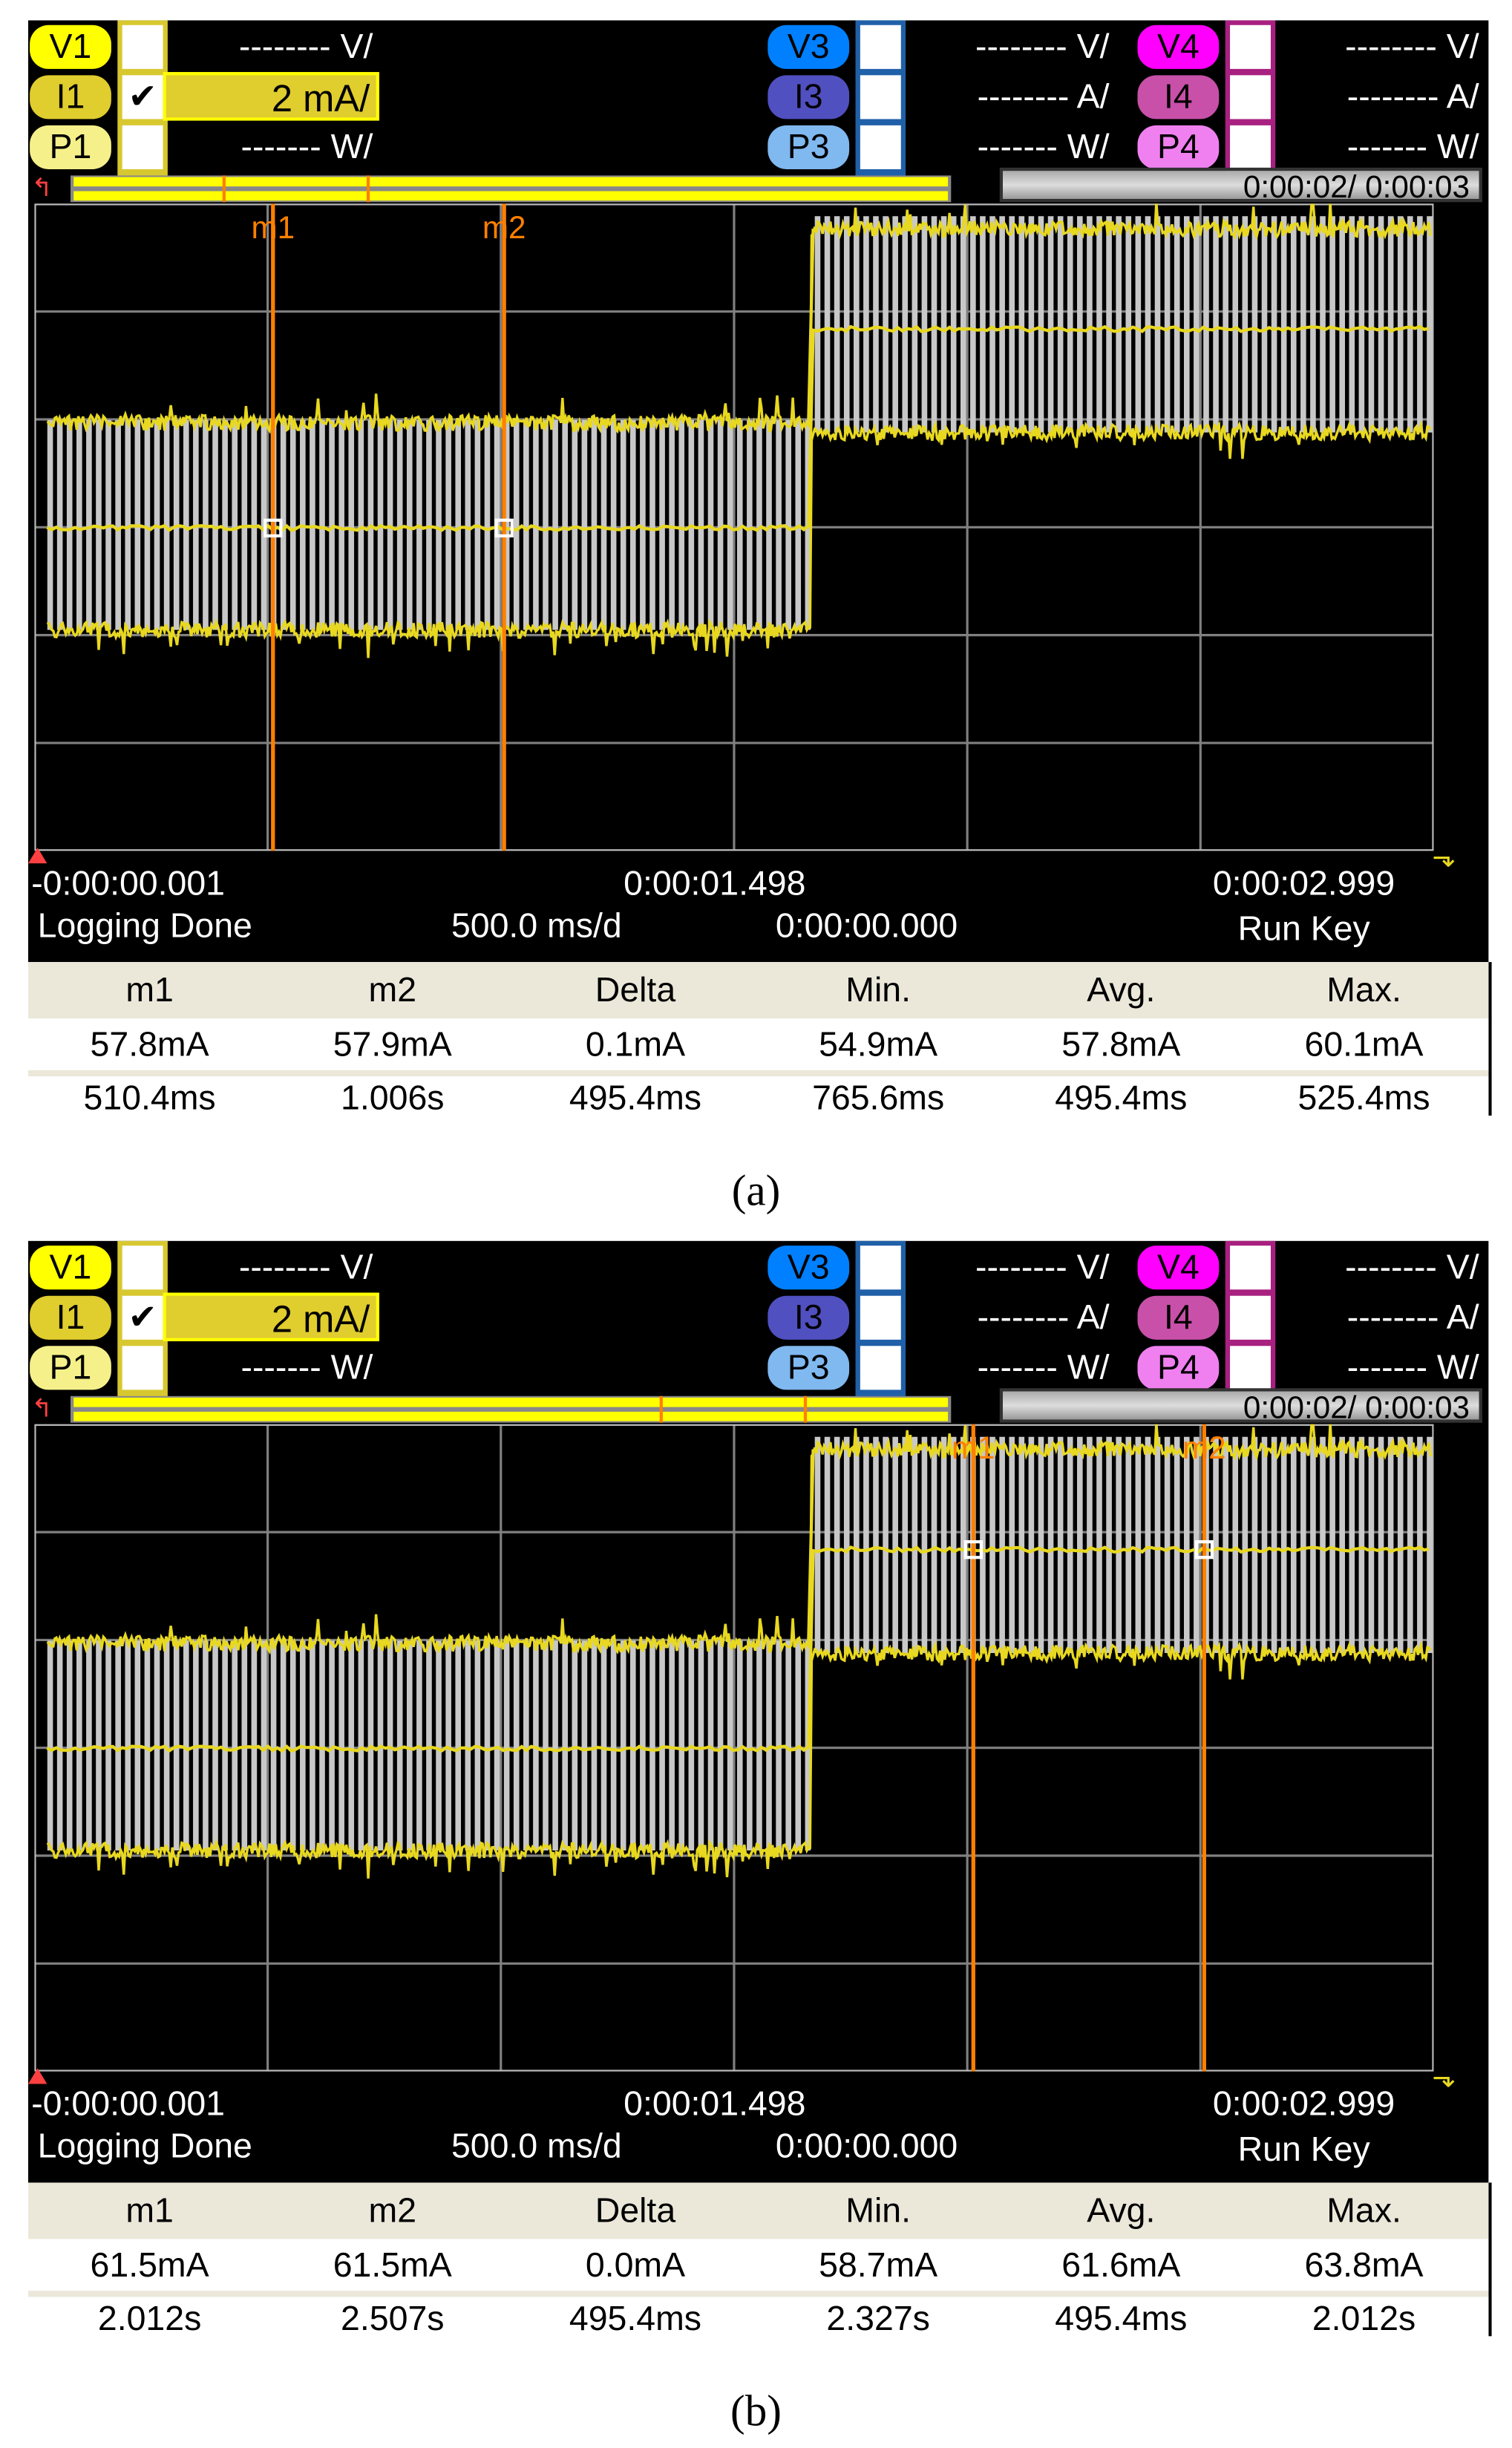  I want to click on v1-scale: -------- V/, so click(306, 46).